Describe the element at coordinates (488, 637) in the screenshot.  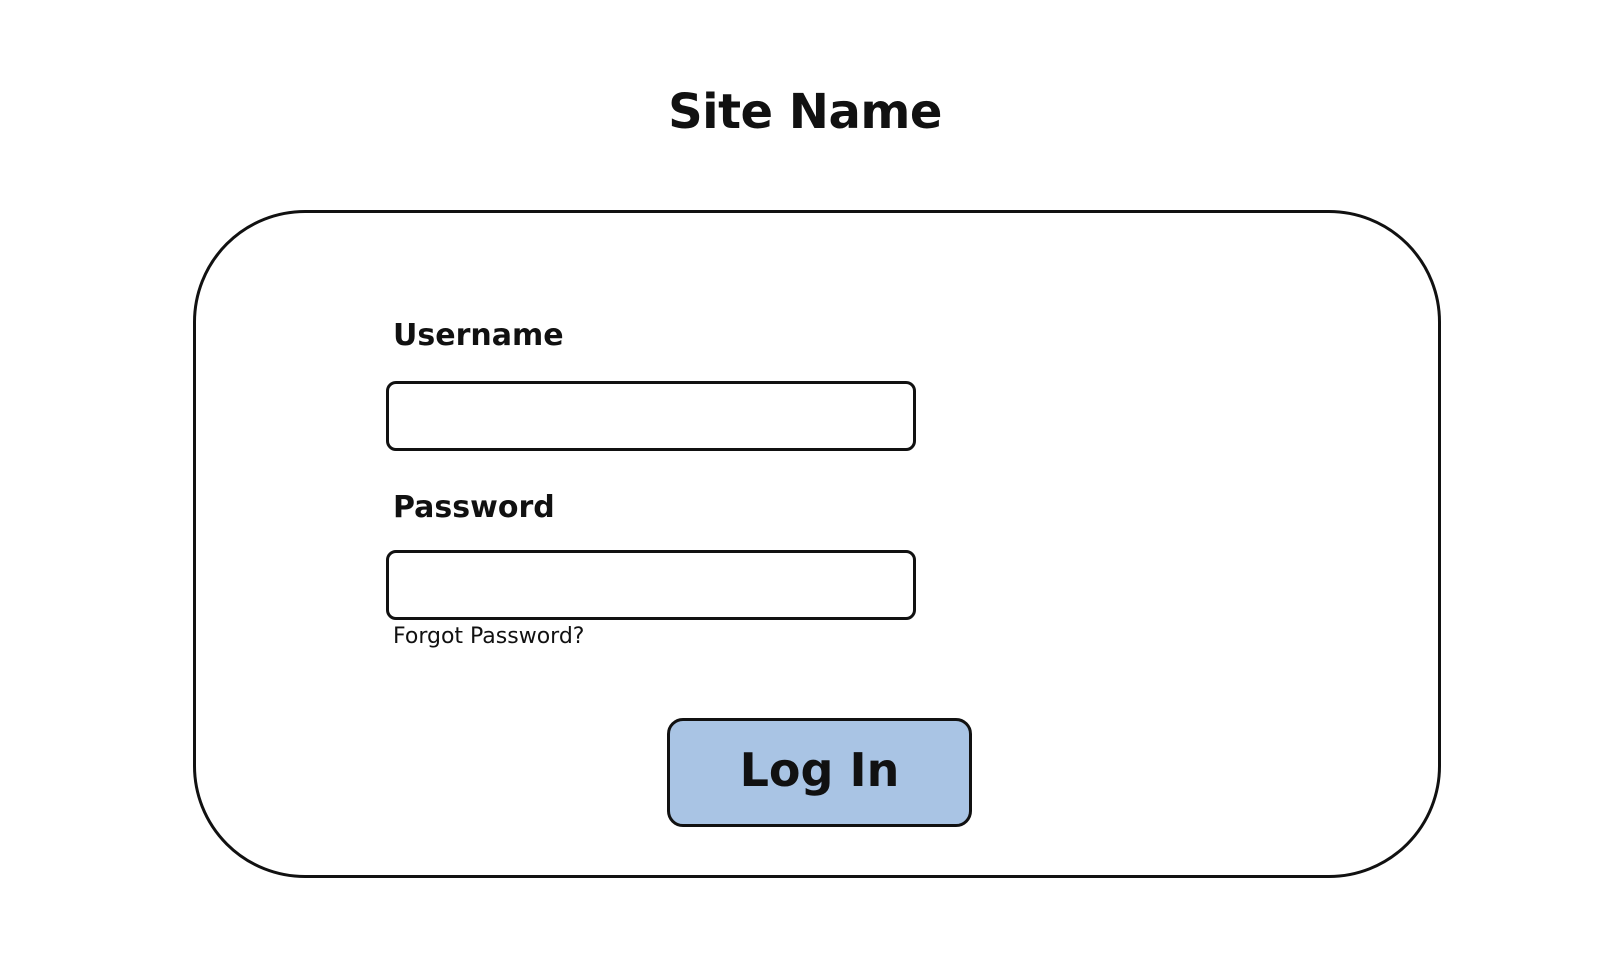
I see `forgot-password-link: Forgot Password?` at that location.